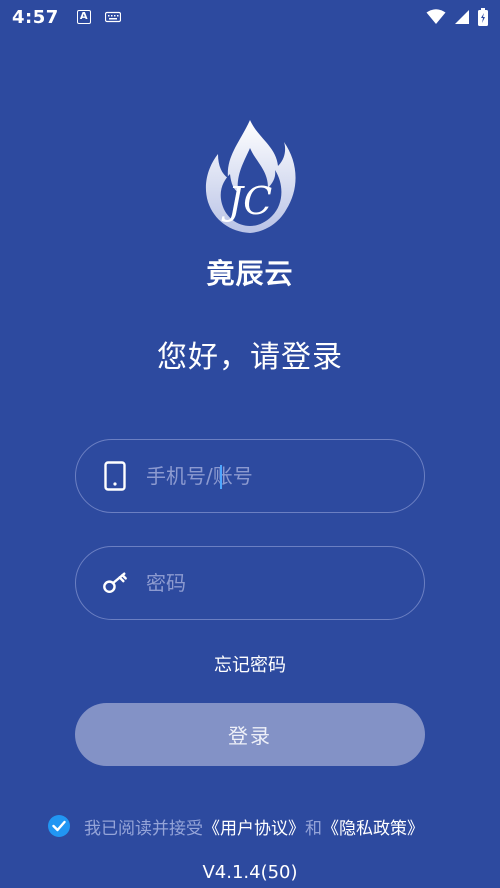 Image resolution: width=500 pixels, height=888 pixels. I want to click on battery-icon, so click(483, 17).